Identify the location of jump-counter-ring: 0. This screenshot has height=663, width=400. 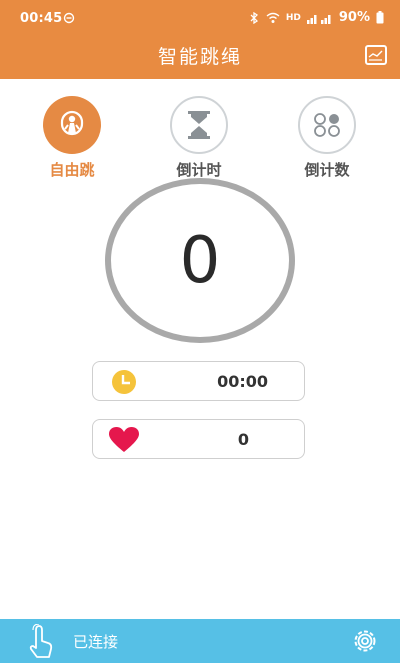
(200, 260).